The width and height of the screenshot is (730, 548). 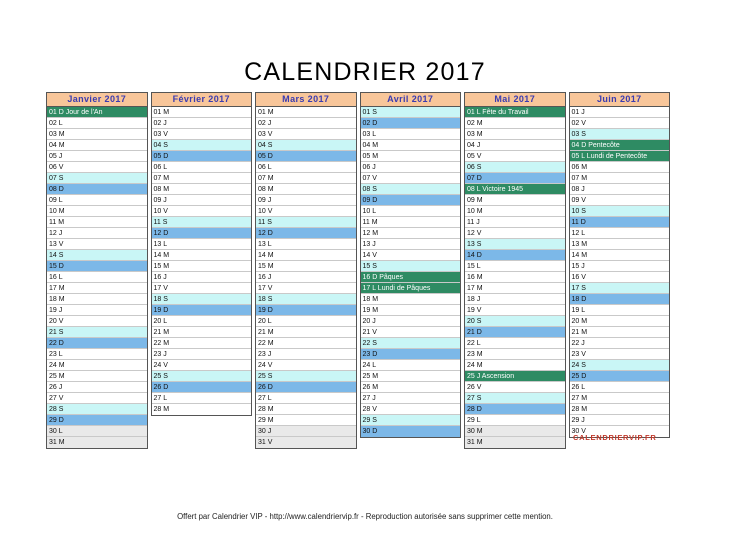 What do you see at coordinates (97, 310) in the screenshot?
I see `day-cell: 19 J` at bounding box center [97, 310].